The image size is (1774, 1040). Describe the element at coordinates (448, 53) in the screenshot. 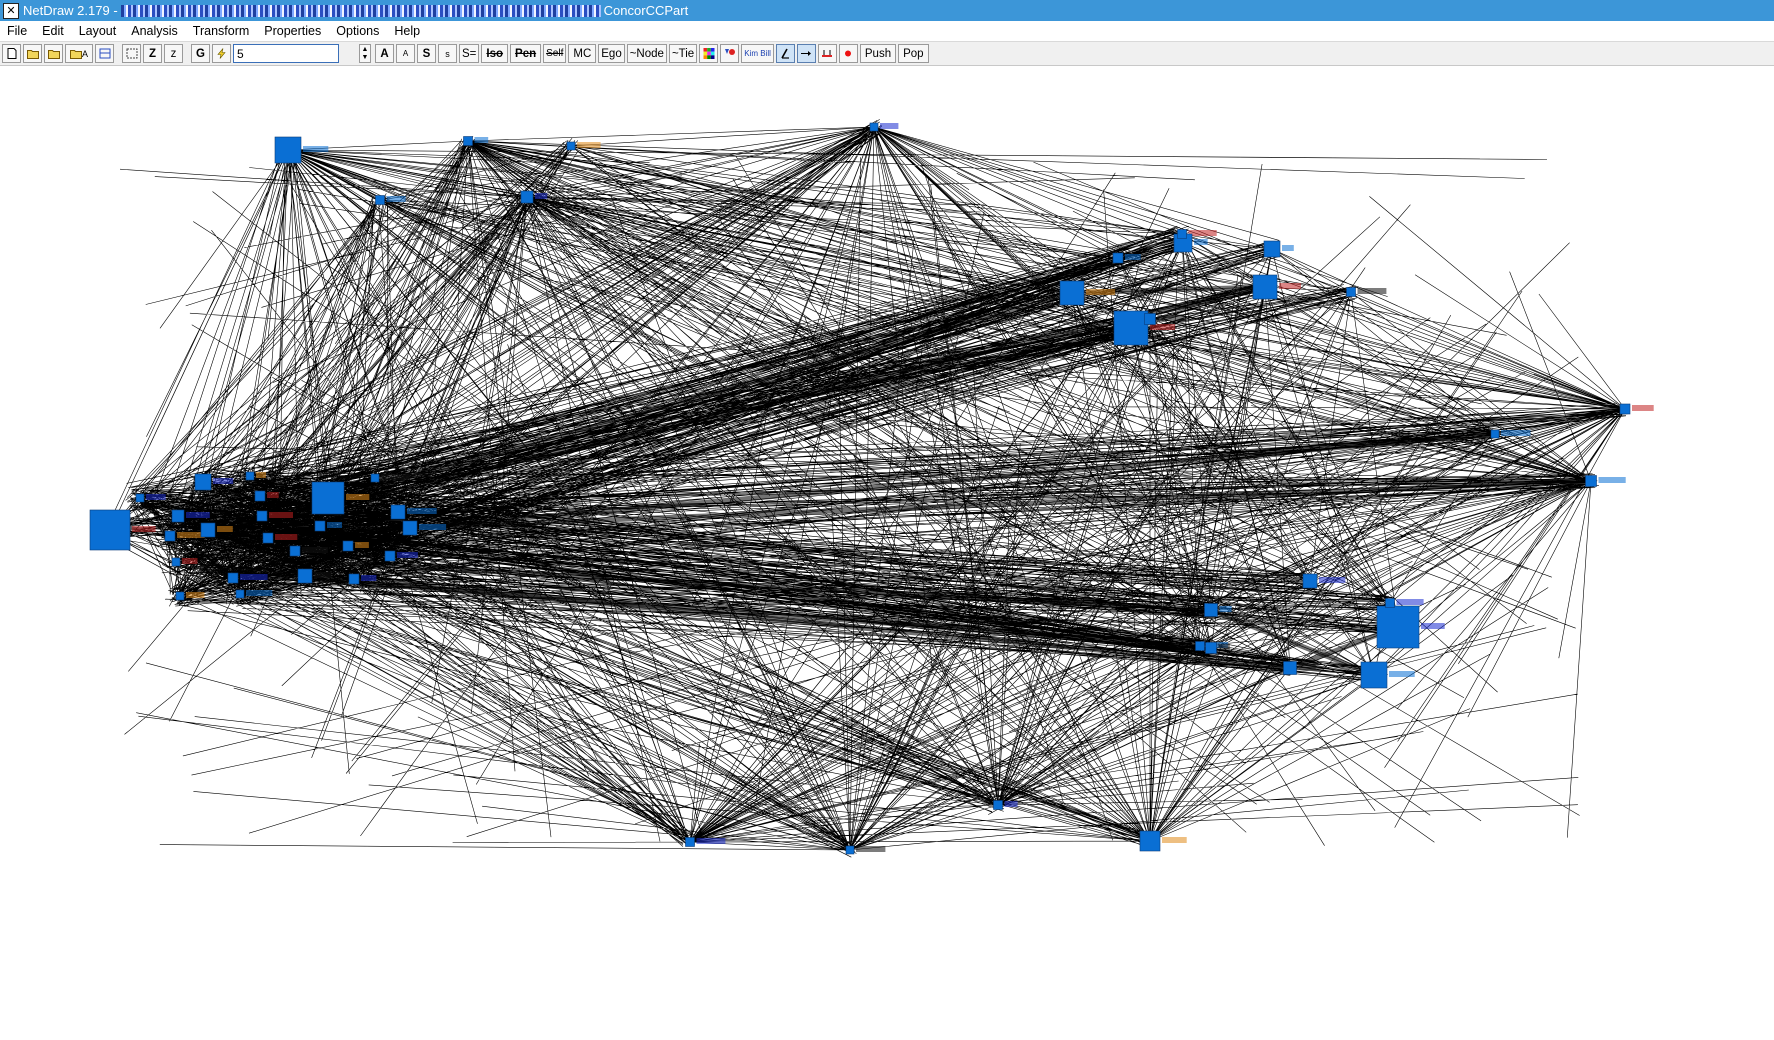

I see `node-size-down-button: s` at that location.